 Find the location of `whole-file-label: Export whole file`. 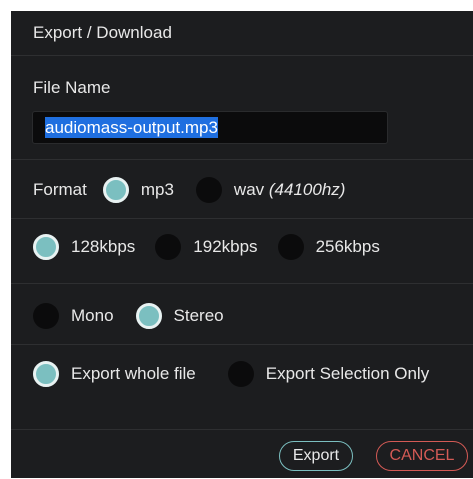

whole-file-label: Export whole file is located at coordinates (133, 373).